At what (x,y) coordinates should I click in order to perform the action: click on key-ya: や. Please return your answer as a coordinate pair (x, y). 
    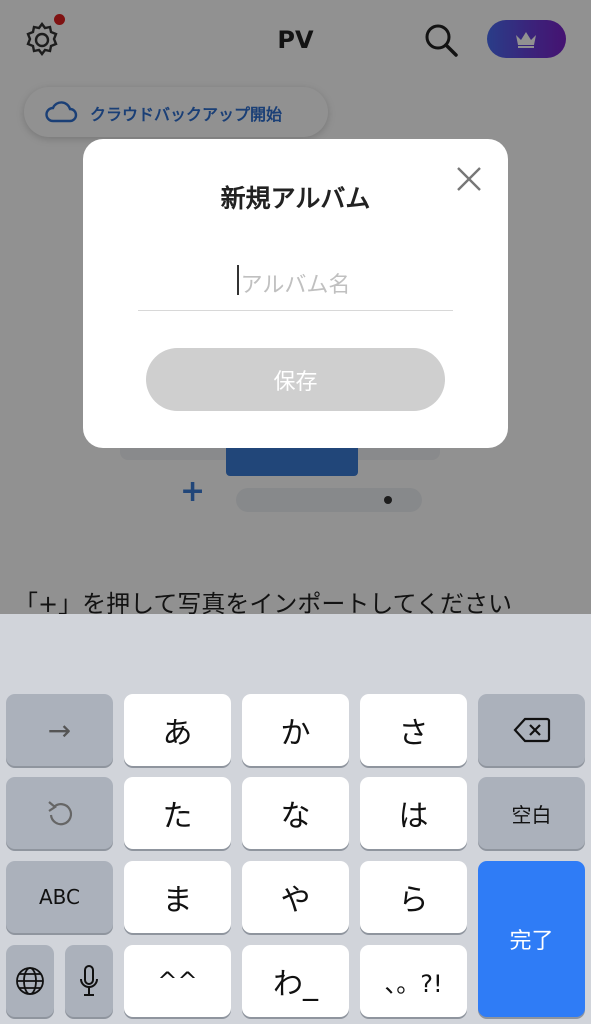
    Looking at the image, I should click on (295, 897).